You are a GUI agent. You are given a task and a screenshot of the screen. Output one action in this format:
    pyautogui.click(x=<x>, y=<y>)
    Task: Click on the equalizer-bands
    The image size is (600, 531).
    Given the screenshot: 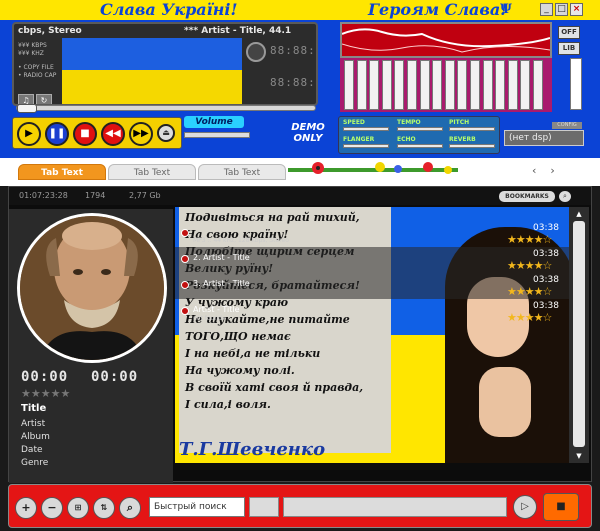 What is the action you would take?
    pyautogui.click(x=446, y=85)
    